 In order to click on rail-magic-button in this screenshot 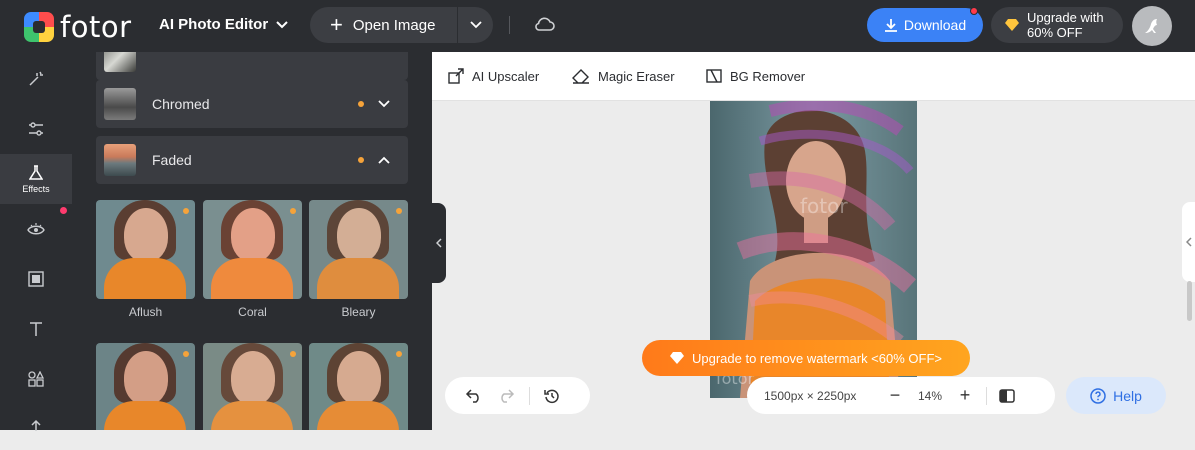, I will do `click(36, 79)`.